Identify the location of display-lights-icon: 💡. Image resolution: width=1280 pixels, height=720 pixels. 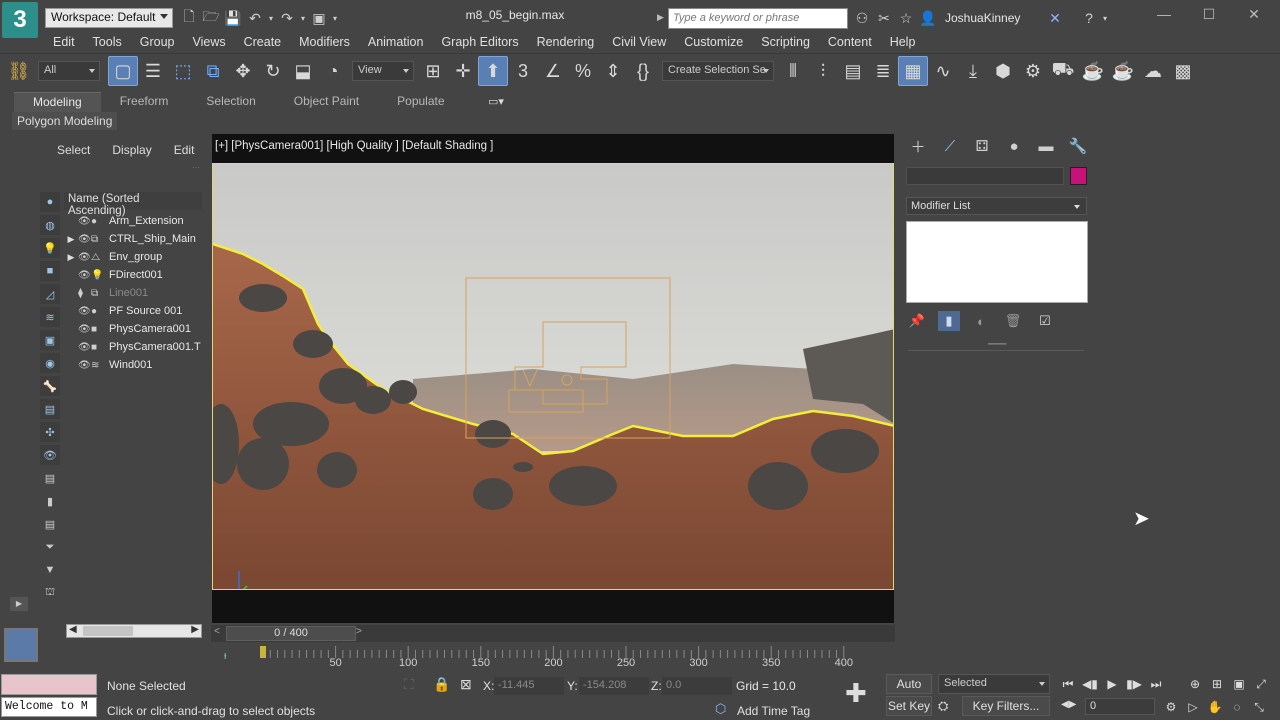
(50, 248).